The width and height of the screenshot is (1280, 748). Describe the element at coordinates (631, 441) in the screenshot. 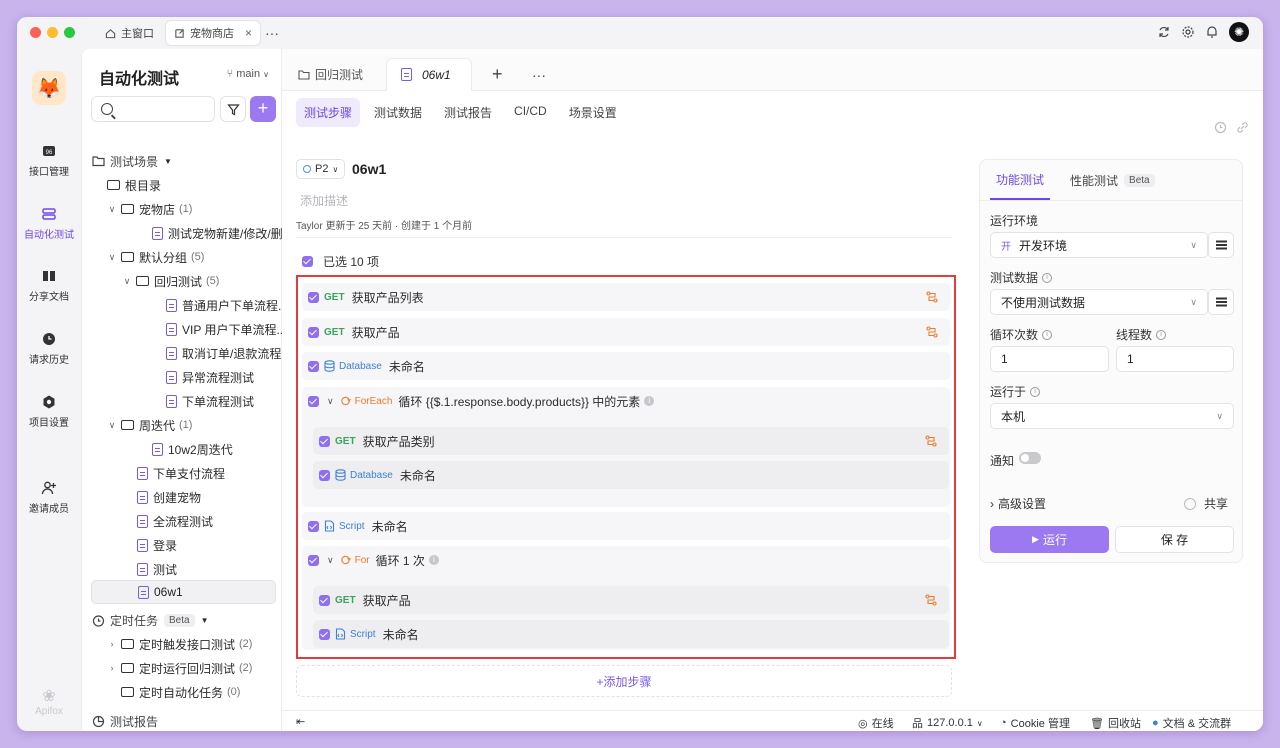

I see `step-row: GET 获取产品类别` at that location.